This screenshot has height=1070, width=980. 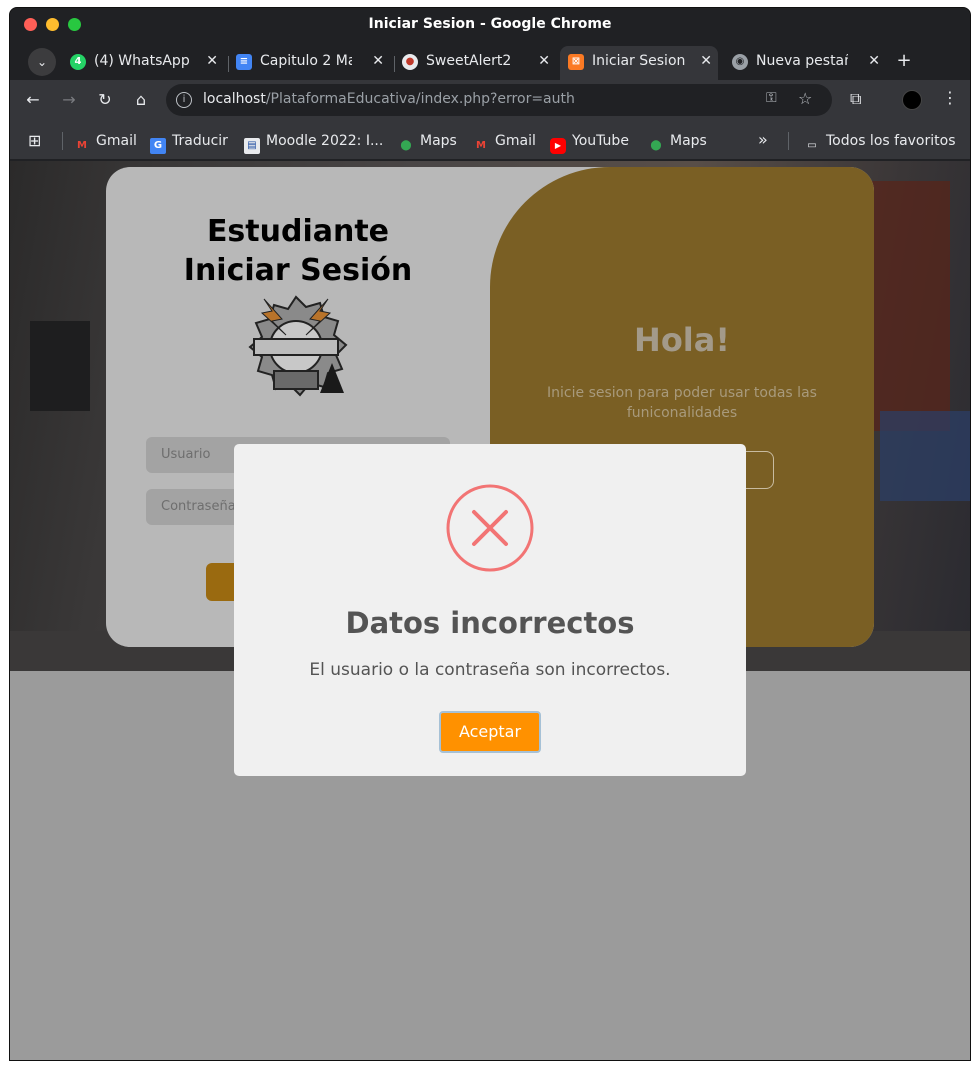 I want to click on xampp-icon: ⊠, so click(x=576, y=62).